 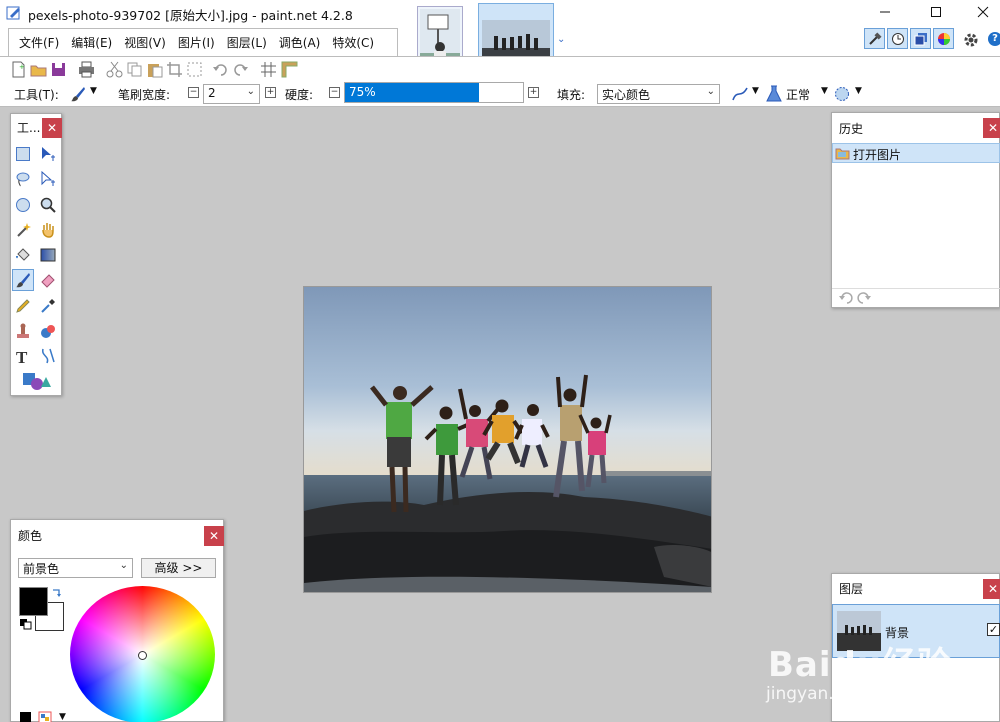 What do you see at coordinates (123, 565) in the screenshot?
I see `chevron-down-icon: ⌄` at bounding box center [123, 565].